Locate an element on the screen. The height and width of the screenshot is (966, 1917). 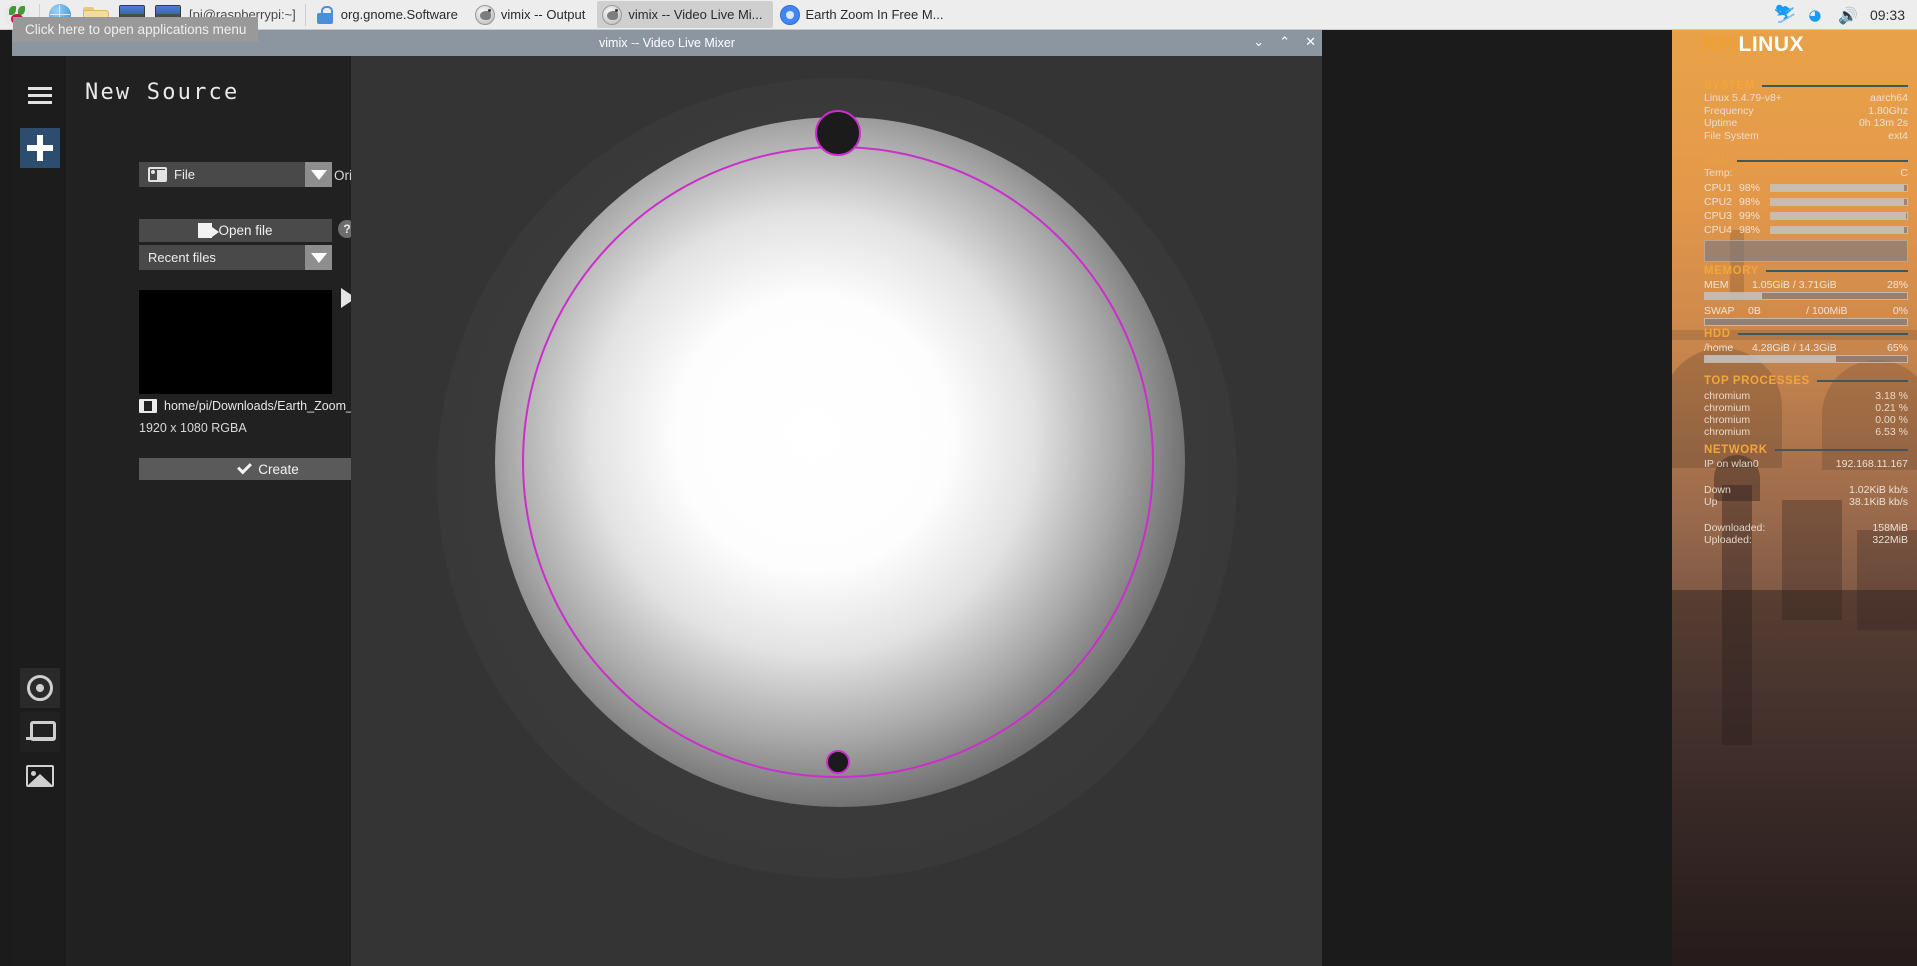
gnome-software-icon is located at coordinates (325, 15).